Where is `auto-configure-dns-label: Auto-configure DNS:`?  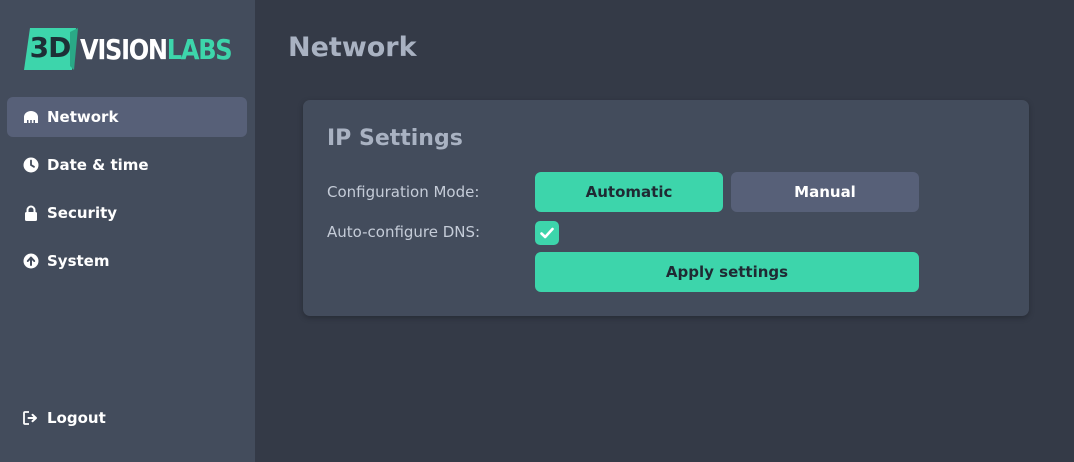 auto-configure-dns-label: Auto-configure DNS: is located at coordinates (404, 232).